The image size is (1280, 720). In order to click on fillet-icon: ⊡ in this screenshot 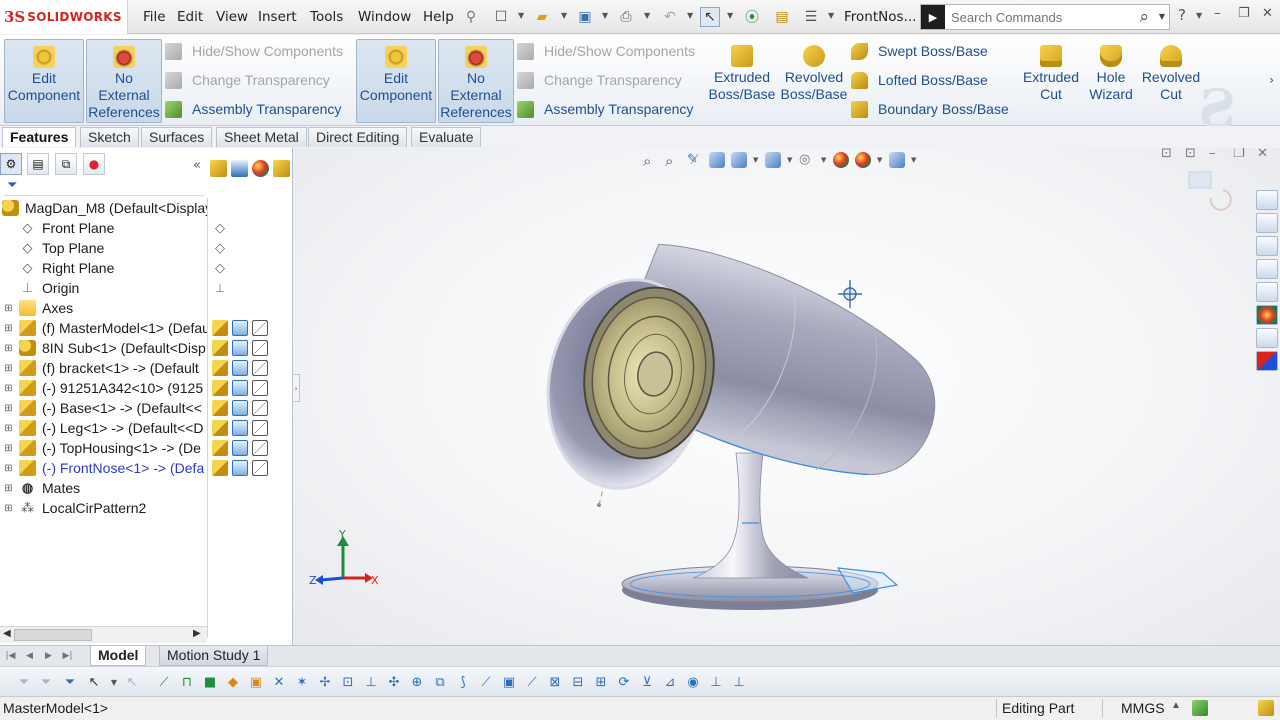, I will do `click(348, 682)`.